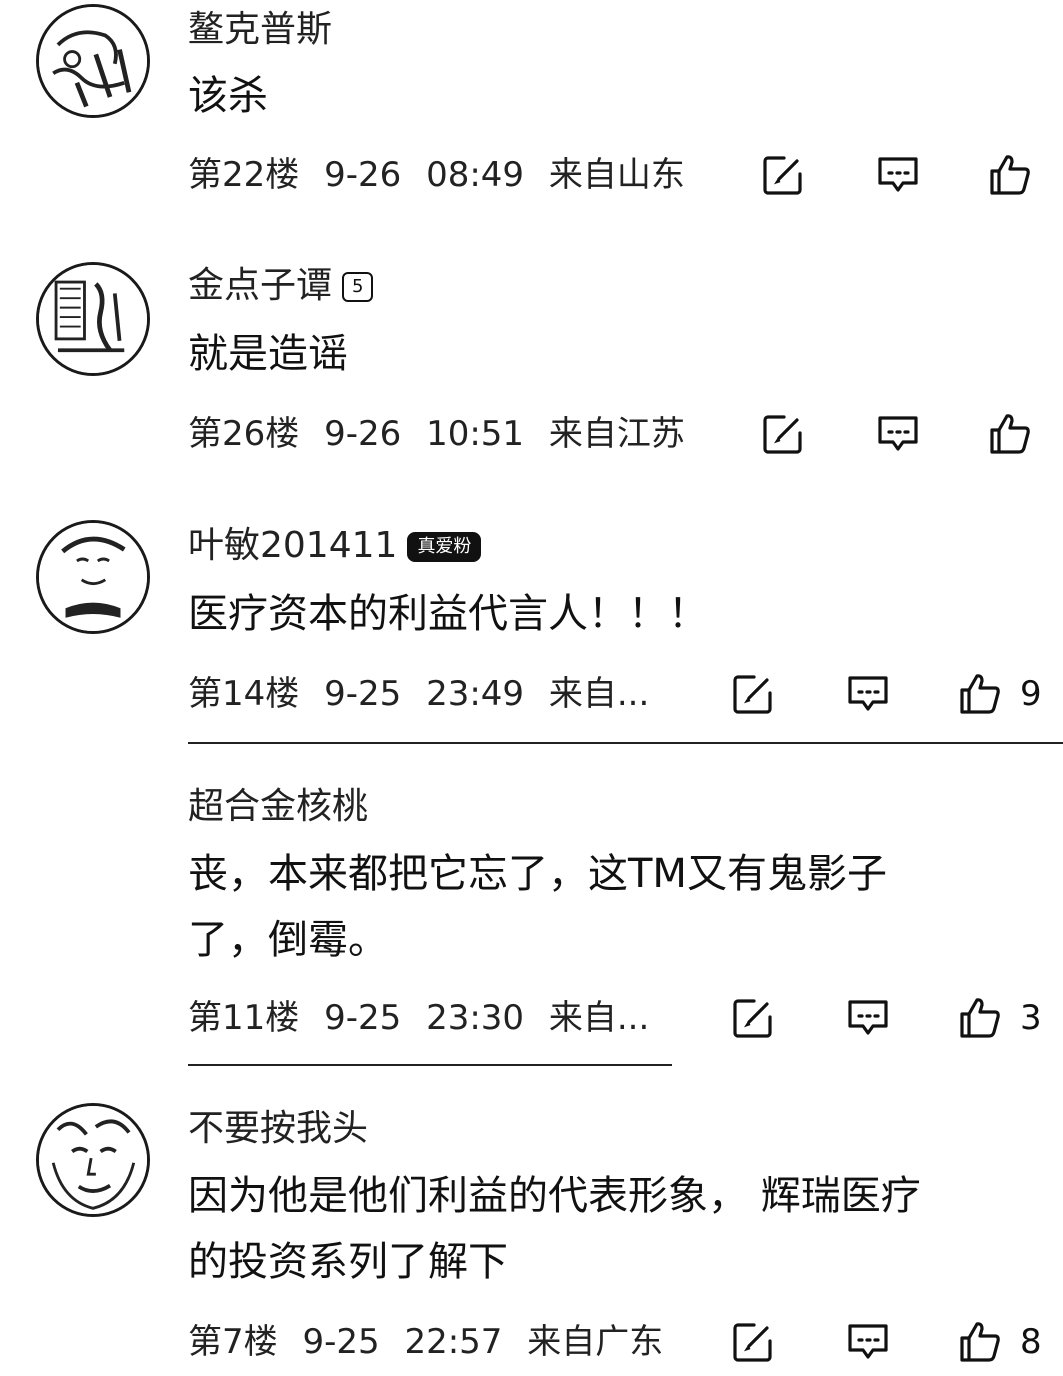 The width and height of the screenshot is (1063, 1376). What do you see at coordinates (244, 694) in the screenshot?
I see `floor-number: 第14楼` at bounding box center [244, 694].